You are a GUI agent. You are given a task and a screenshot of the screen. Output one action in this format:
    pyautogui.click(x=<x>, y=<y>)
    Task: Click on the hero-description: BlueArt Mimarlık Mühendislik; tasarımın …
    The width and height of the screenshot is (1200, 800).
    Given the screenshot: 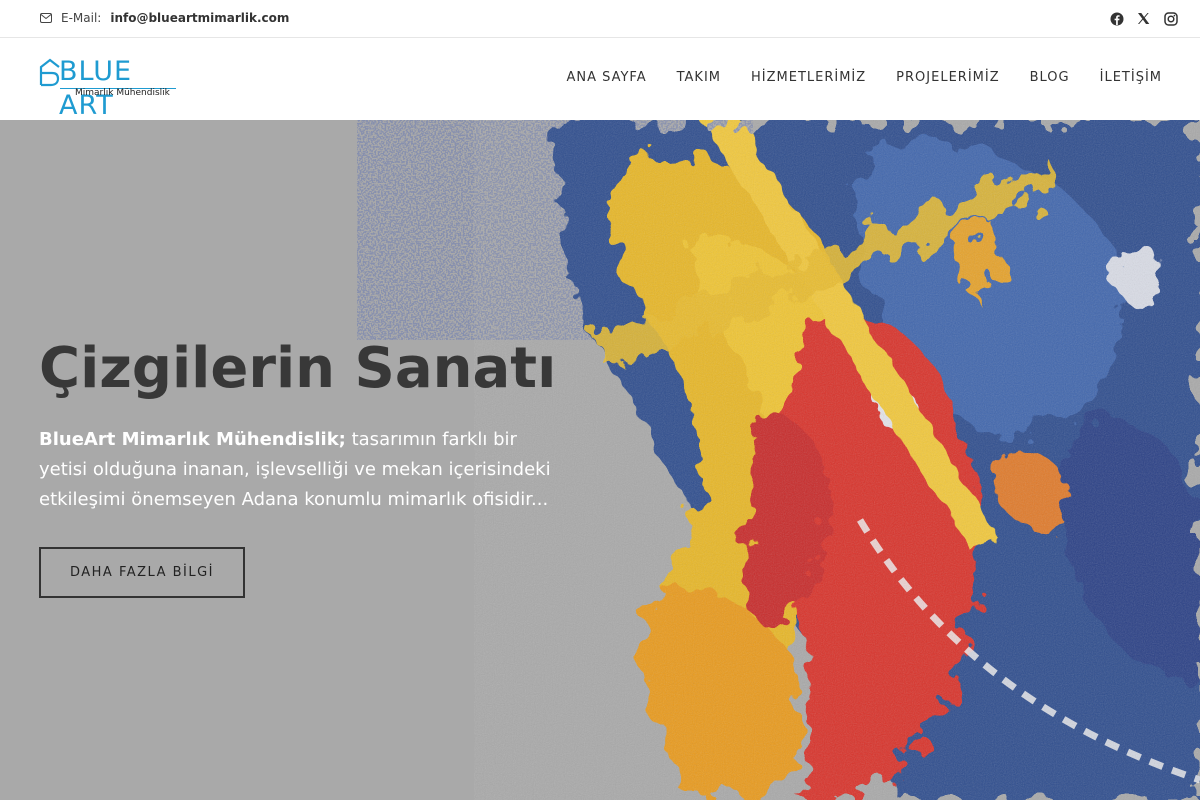 What is the action you would take?
    pyautogui.click(x=304, y=470)
    